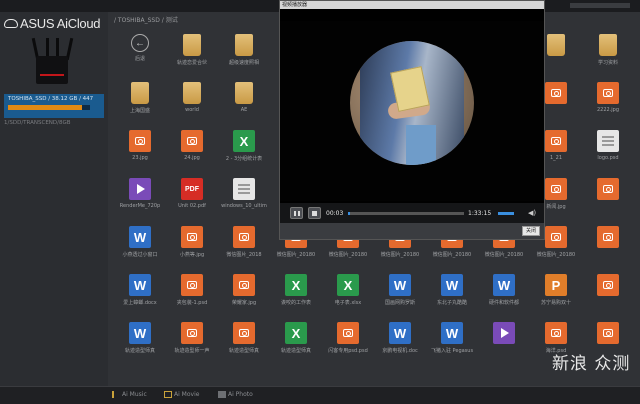 This screenshot has width=640, height=404. I want to click on breadcrumb: / TOSHIBA_SSD / 测试, so click(146, 19).